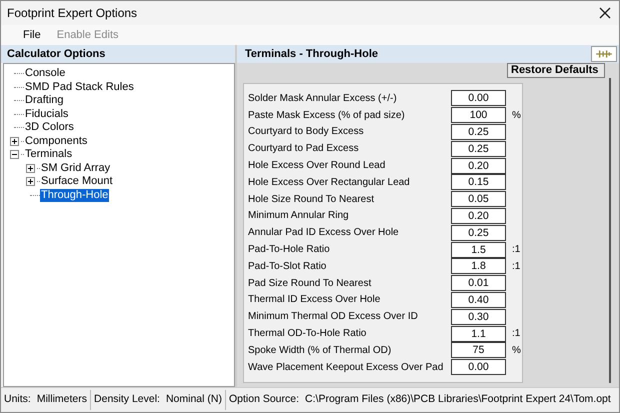 This screenshot has width=620, height=413. What do you see at coordinates (47, 114) in the screenshot?
I see `tree-item: Fiducials` at bounding box center [47, 114].